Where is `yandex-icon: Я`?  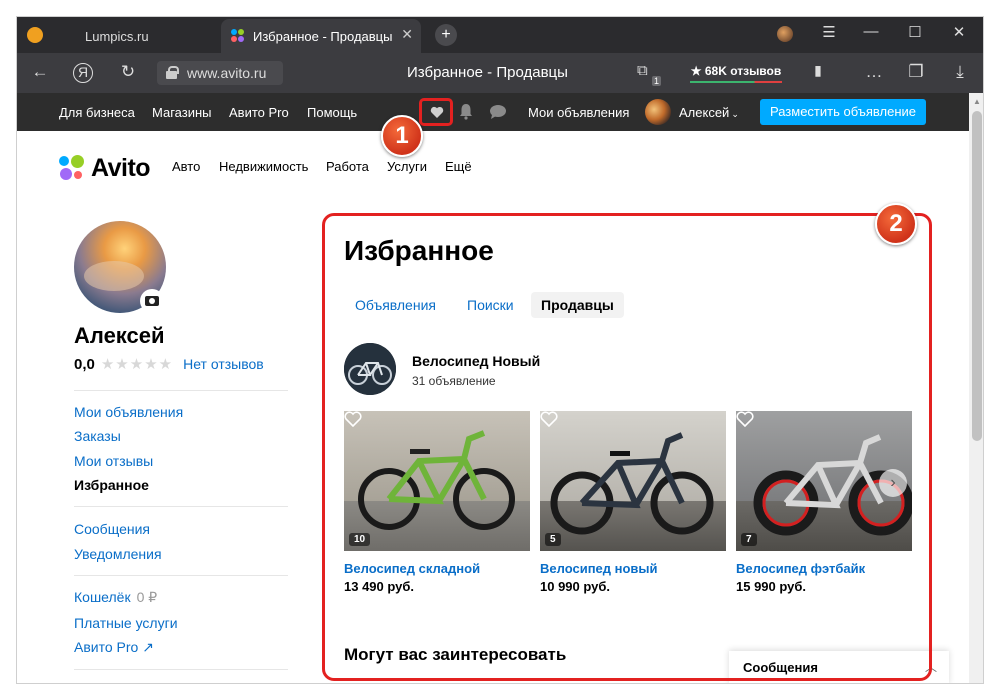 yandex-icon: Я is located at coordinates (83, 73).